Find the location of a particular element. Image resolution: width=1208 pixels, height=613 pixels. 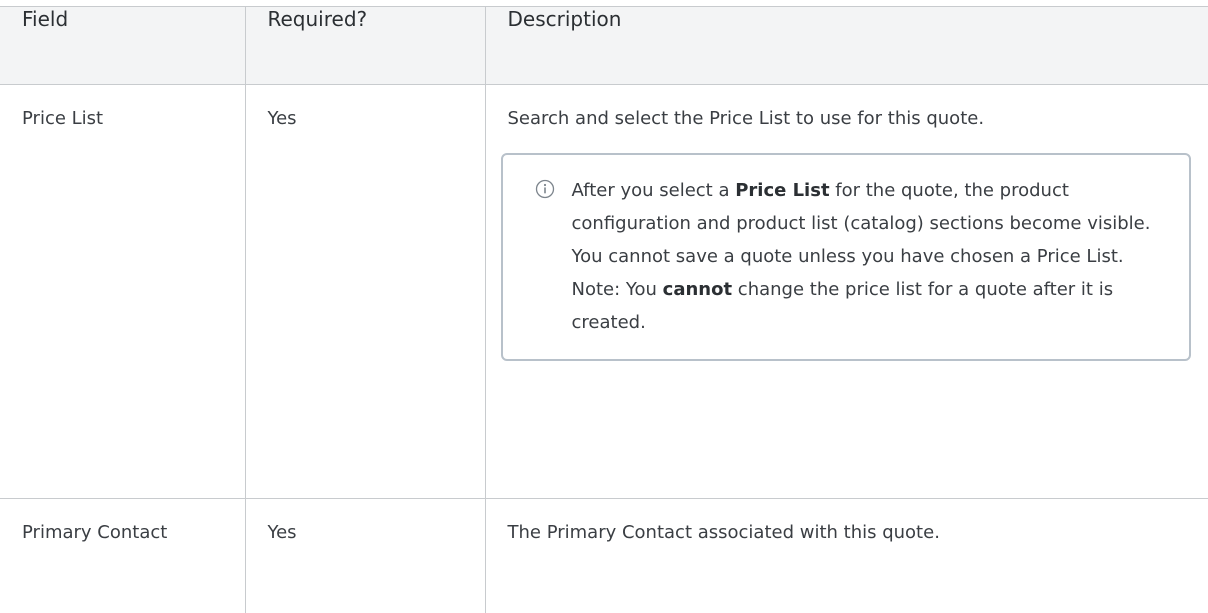

header-row: Field Required? Description is located at coordinates (604, 45).